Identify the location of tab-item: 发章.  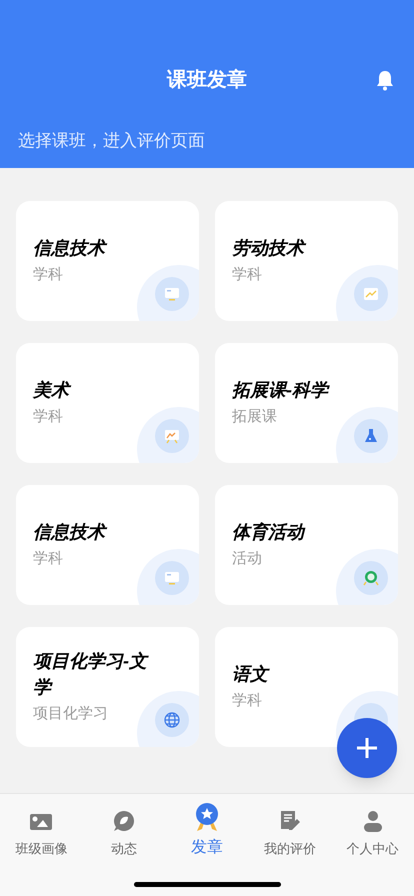
(207, 826).